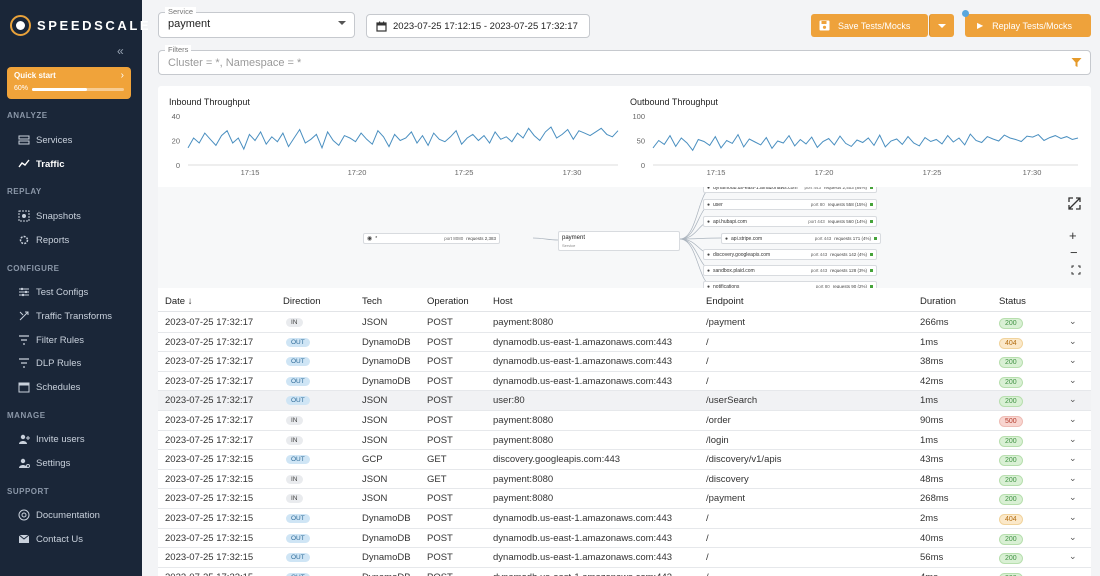  Describe the element at coordinates (395, 144) in the screenshot. I see `inbound-throughput-chart: 40 20 0 17:15 17:20 17:25 17:30` at that location.